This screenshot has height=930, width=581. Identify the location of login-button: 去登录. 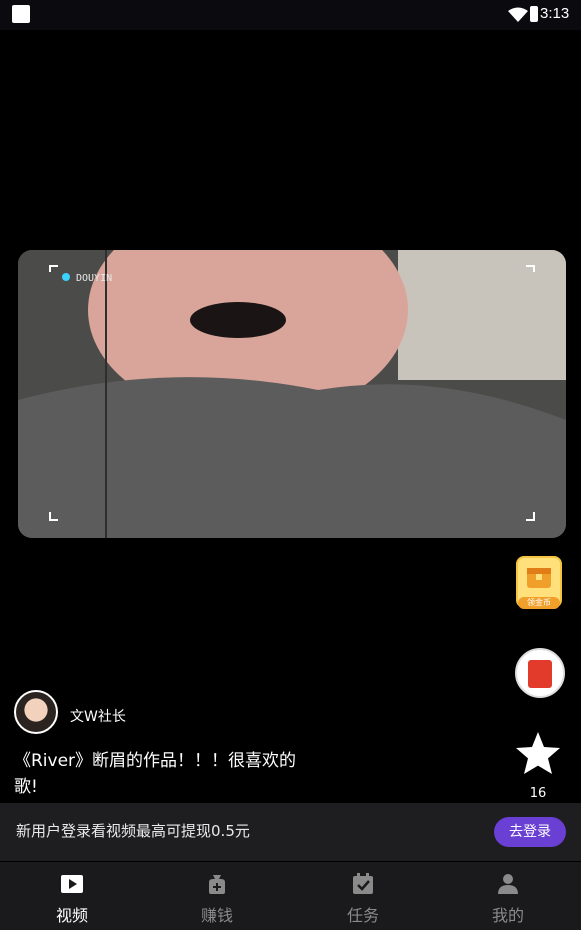
(530, 832).